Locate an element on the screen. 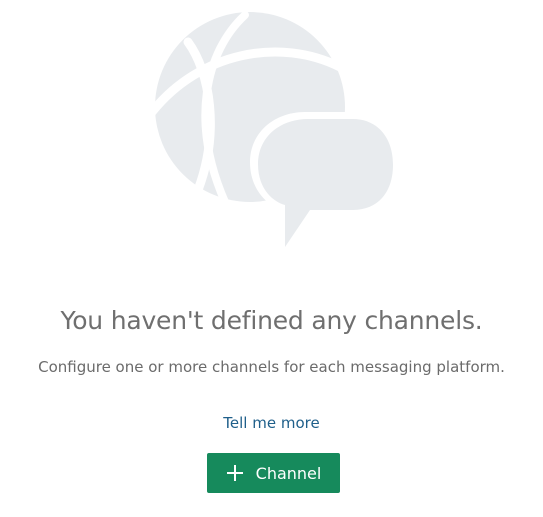  tell-me-more-link: Tell me more is located at coordinates (271, 423).